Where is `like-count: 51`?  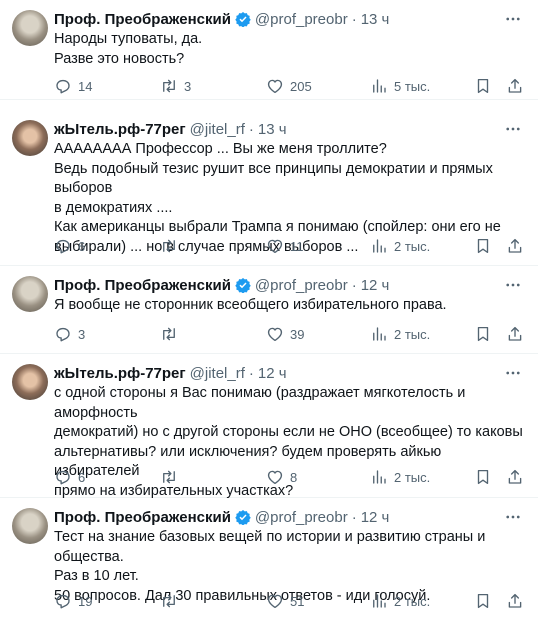
like-count: 51 is located at coordinates (297, 601).